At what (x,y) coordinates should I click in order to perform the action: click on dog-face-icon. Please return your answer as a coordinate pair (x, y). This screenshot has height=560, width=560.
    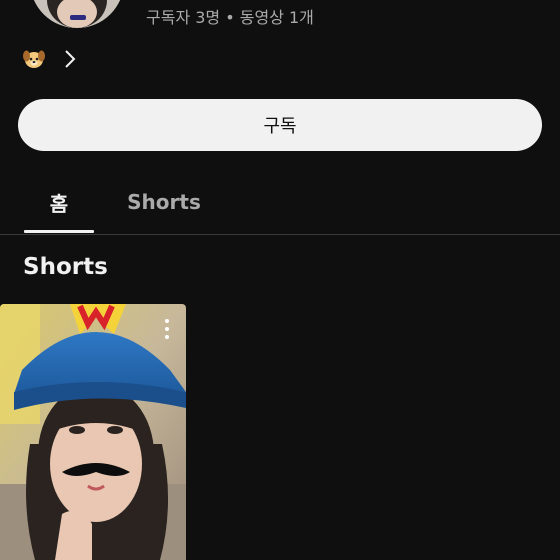
    Looking at the image, I should click on (34, 59).